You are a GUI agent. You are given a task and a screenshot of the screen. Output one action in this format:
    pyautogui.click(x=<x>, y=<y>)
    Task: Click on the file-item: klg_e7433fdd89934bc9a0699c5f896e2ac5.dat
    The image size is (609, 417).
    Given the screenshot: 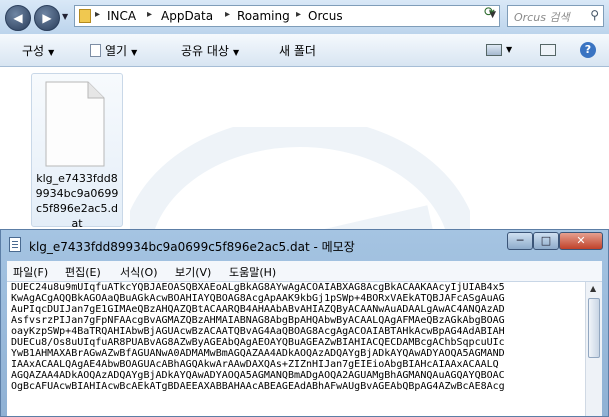 What is the action you would take?
    pyautogui.click(x=77, y=151)
    